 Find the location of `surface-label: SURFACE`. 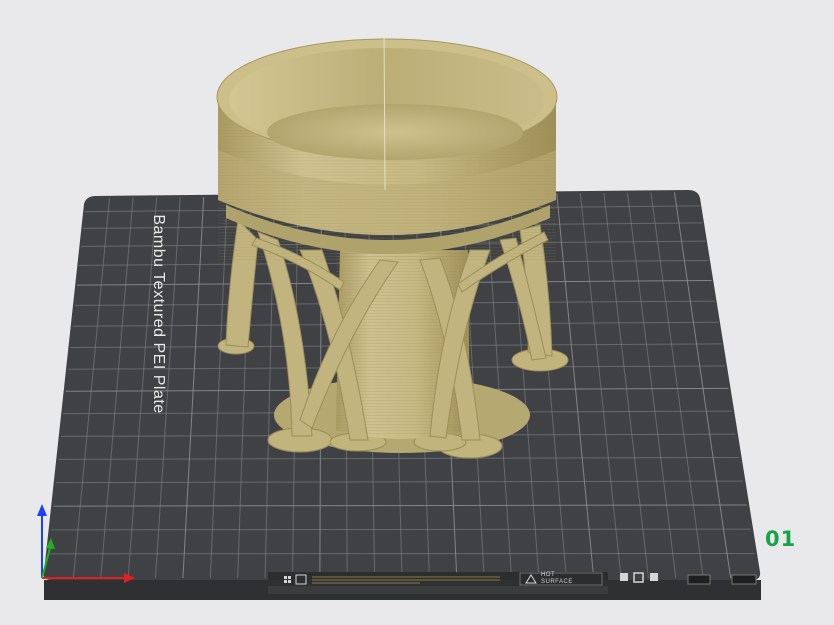

surface-label: SURFACE is located at coordinates (557, 582).